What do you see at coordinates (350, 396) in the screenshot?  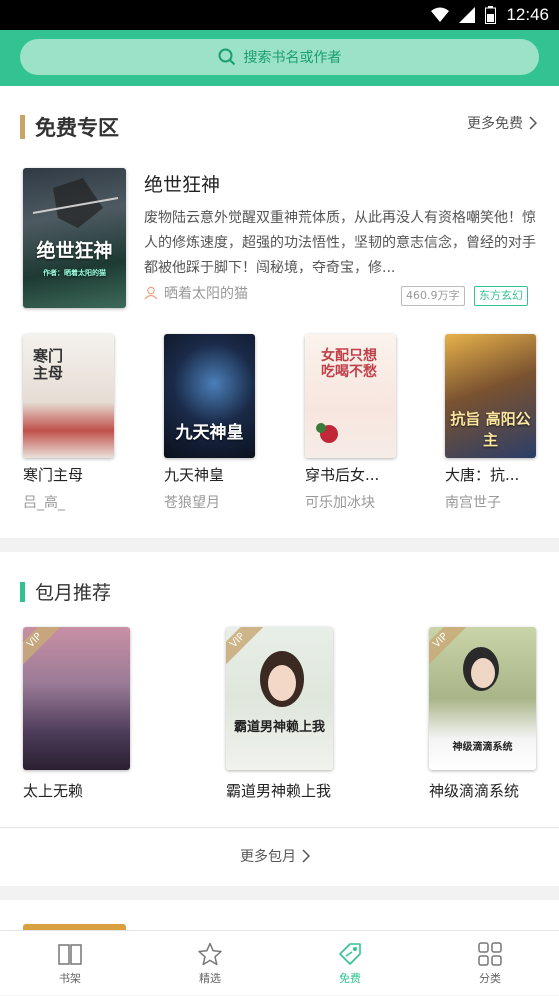 I see `book-cover: 女配只想吃喝不愁` at bounding box center [350, 396].